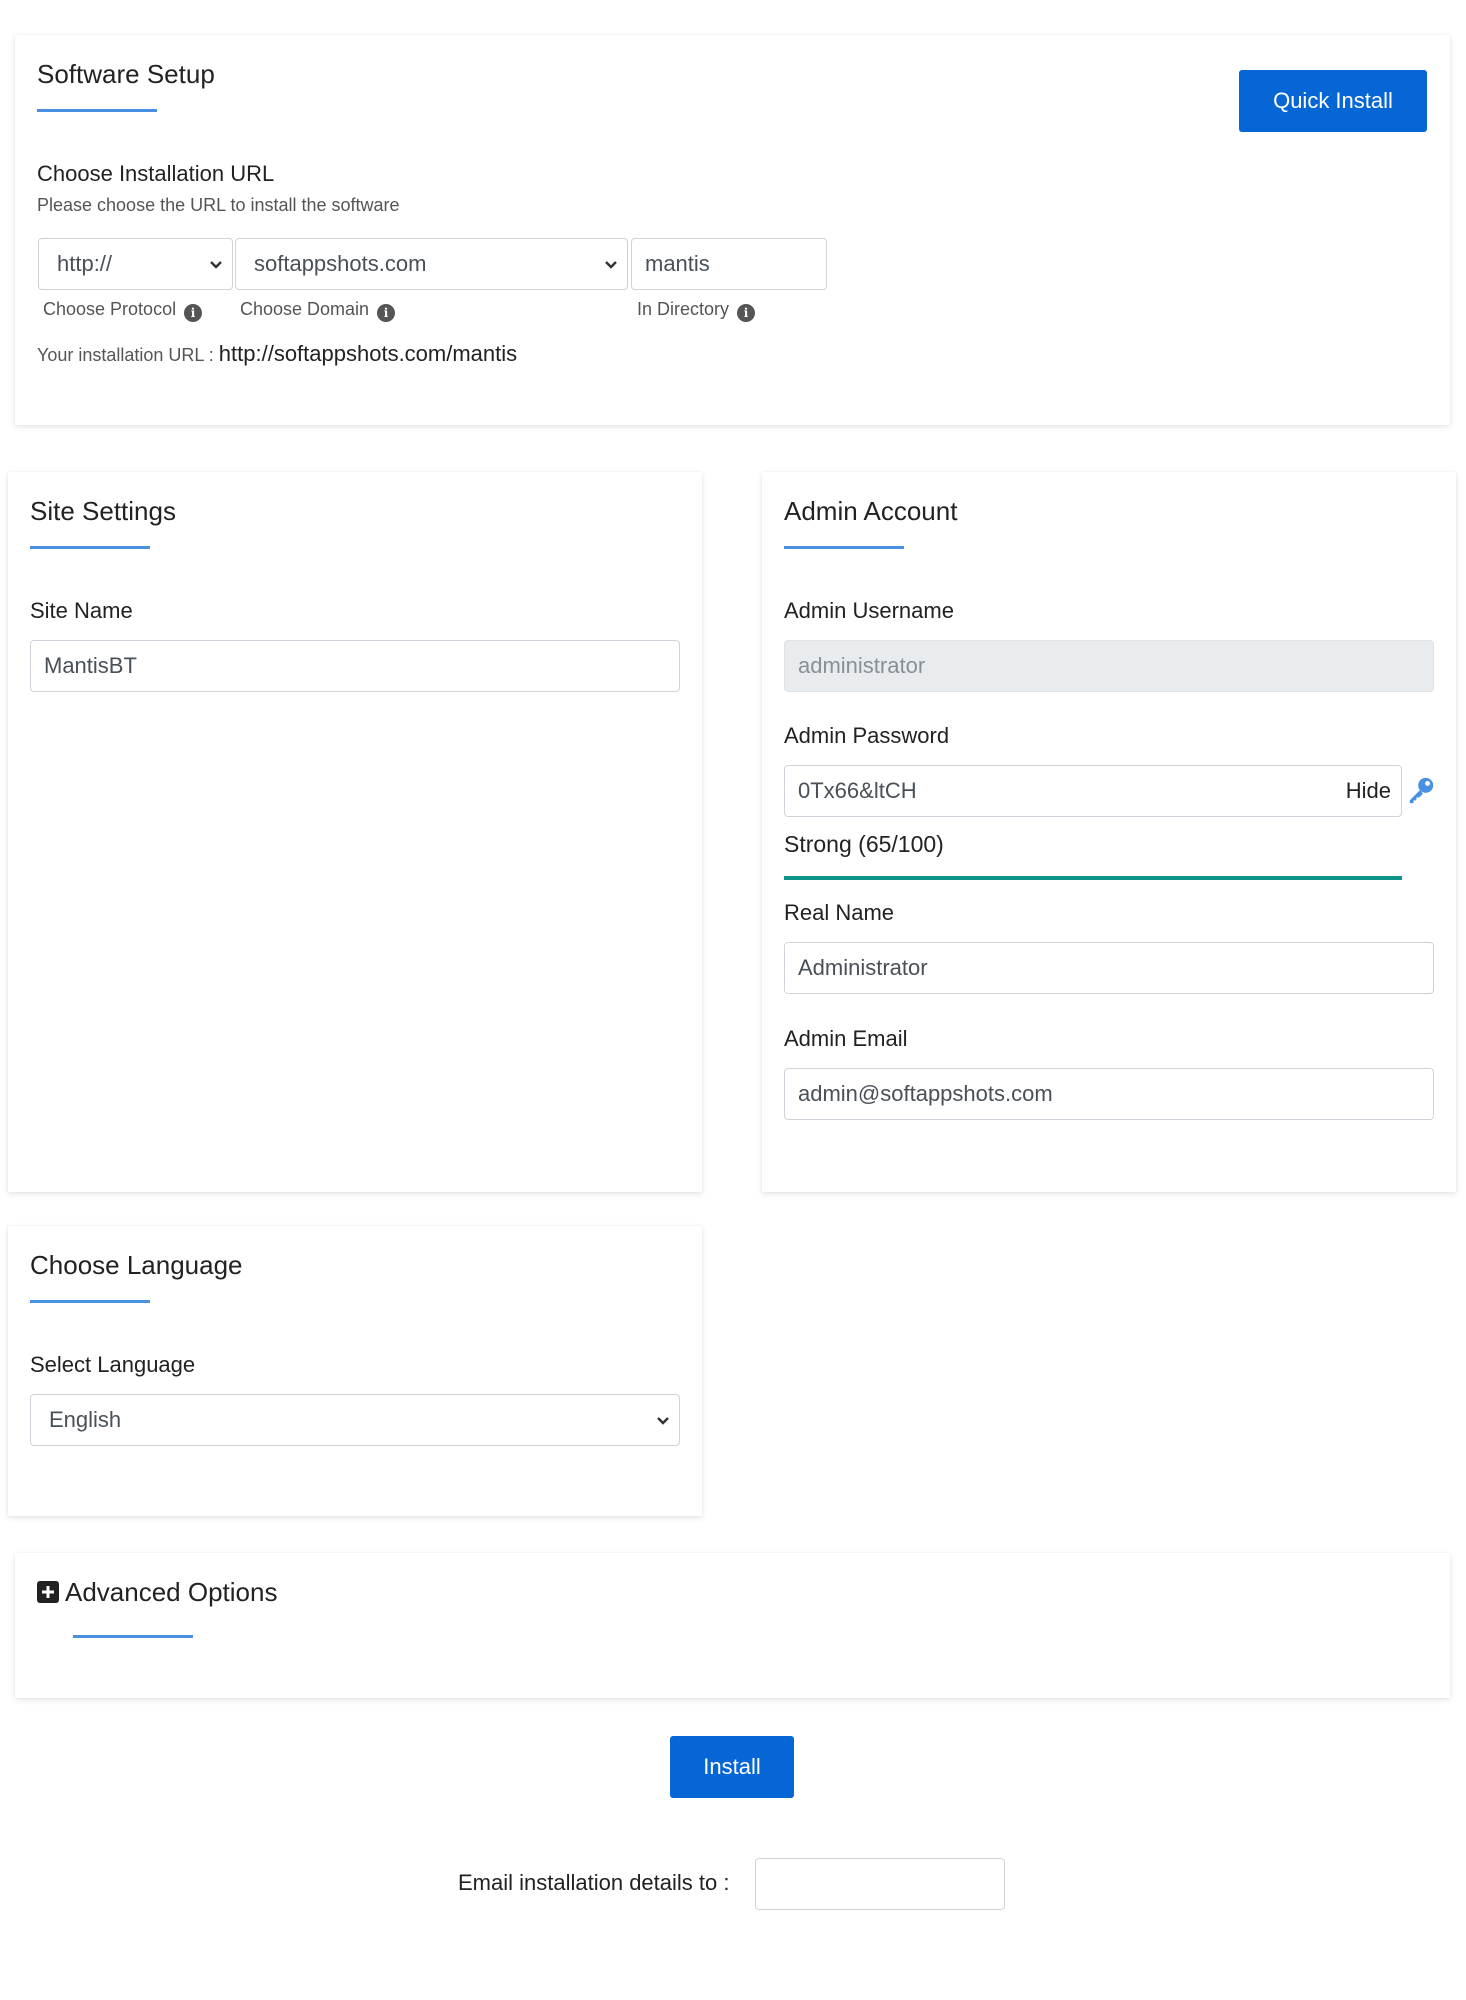  Describe the element at coordinates (81, 610) in the screenshot. I see `site-name-label: Site Name` at that location.